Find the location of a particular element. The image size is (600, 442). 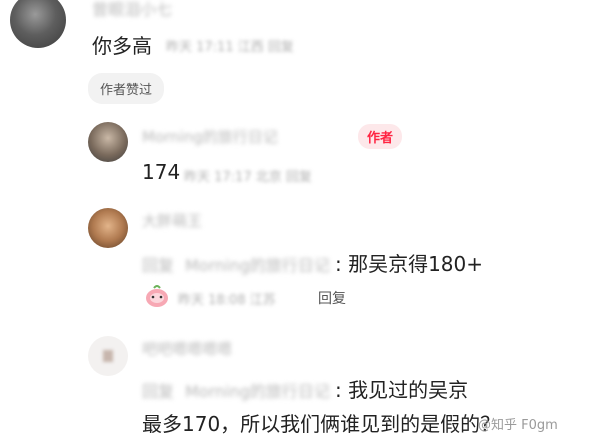

reply-3-line-1: 回复 Morning的旅行日记 : 我见过的吴京 is located at coordinates (305, 388).